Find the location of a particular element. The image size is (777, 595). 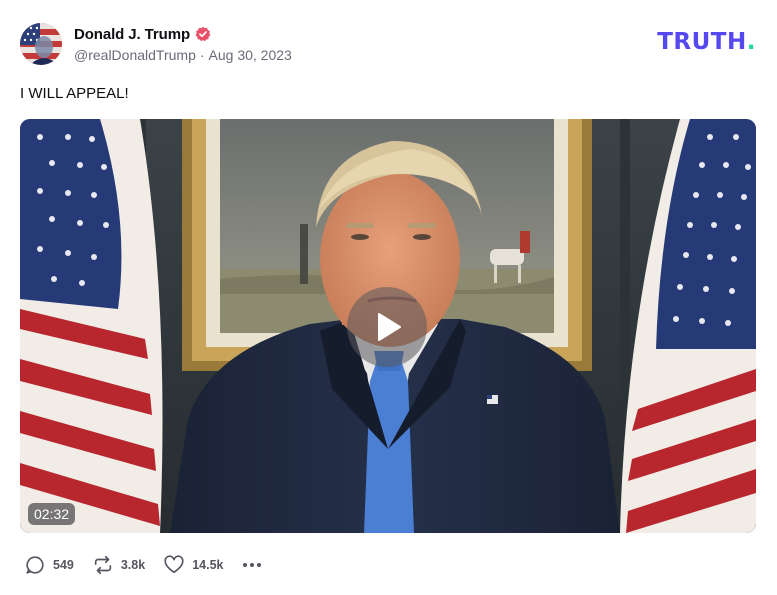

play-button is located at coordinates (387, 327).